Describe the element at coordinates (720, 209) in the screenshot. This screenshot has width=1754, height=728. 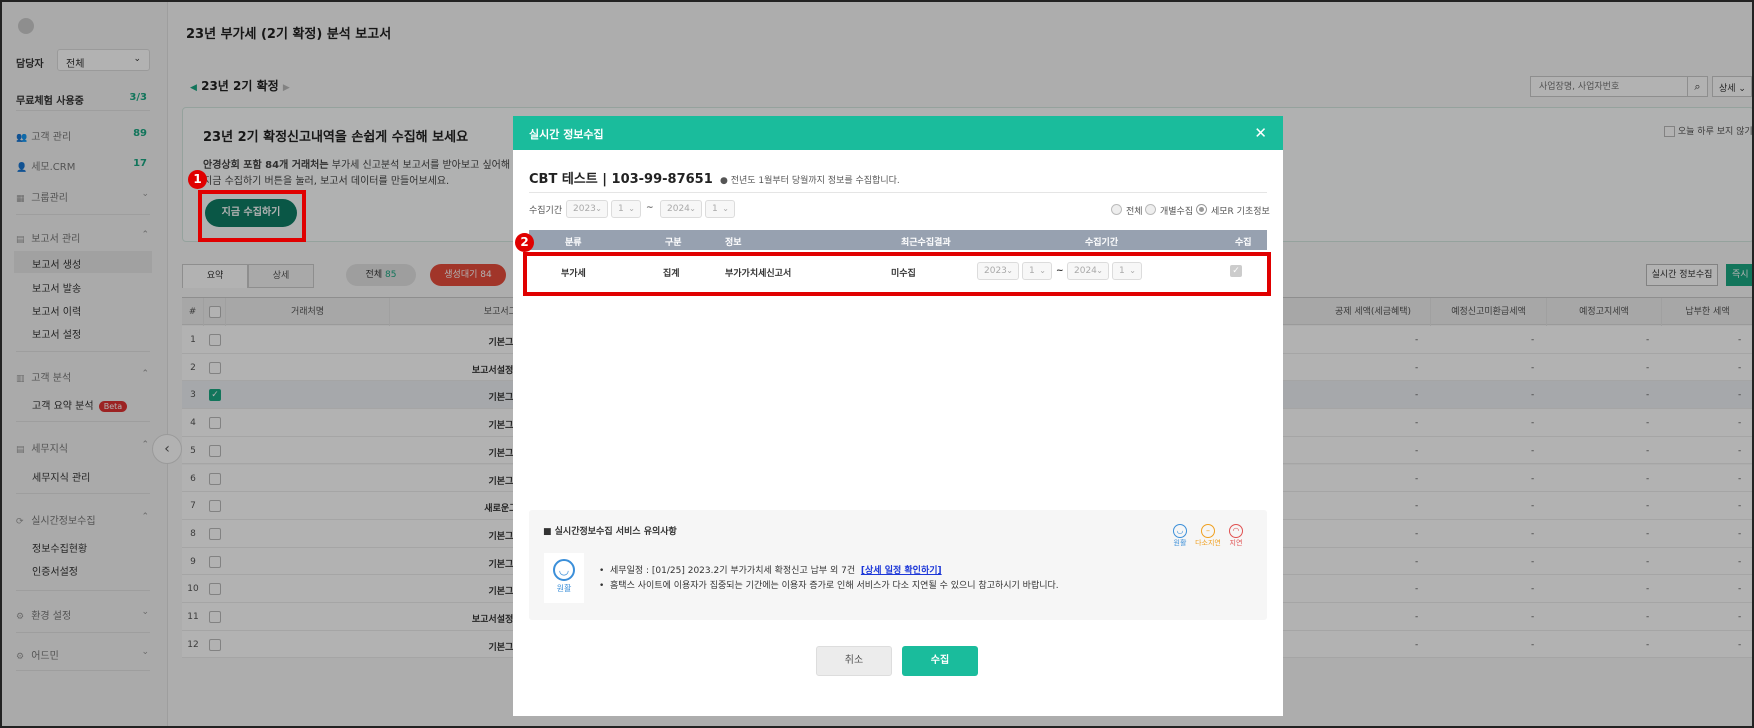
I see `to-month-select: 1 ⌄` at that location.